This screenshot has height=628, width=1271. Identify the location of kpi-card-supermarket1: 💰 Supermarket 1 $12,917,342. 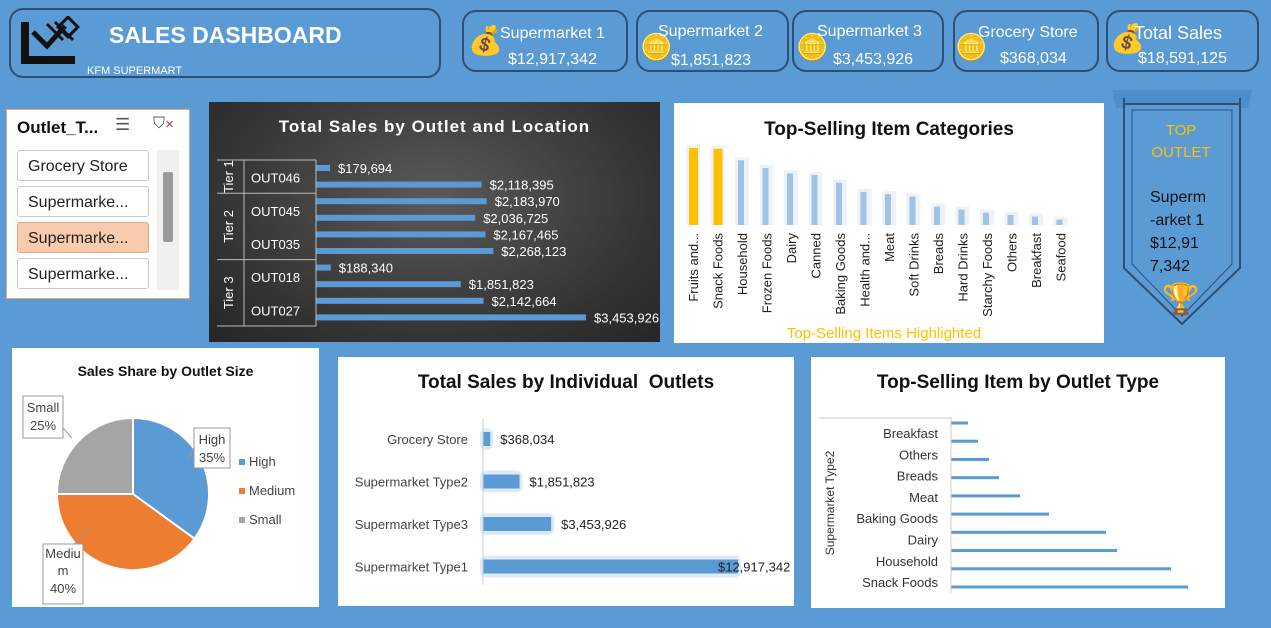
(545, 41).